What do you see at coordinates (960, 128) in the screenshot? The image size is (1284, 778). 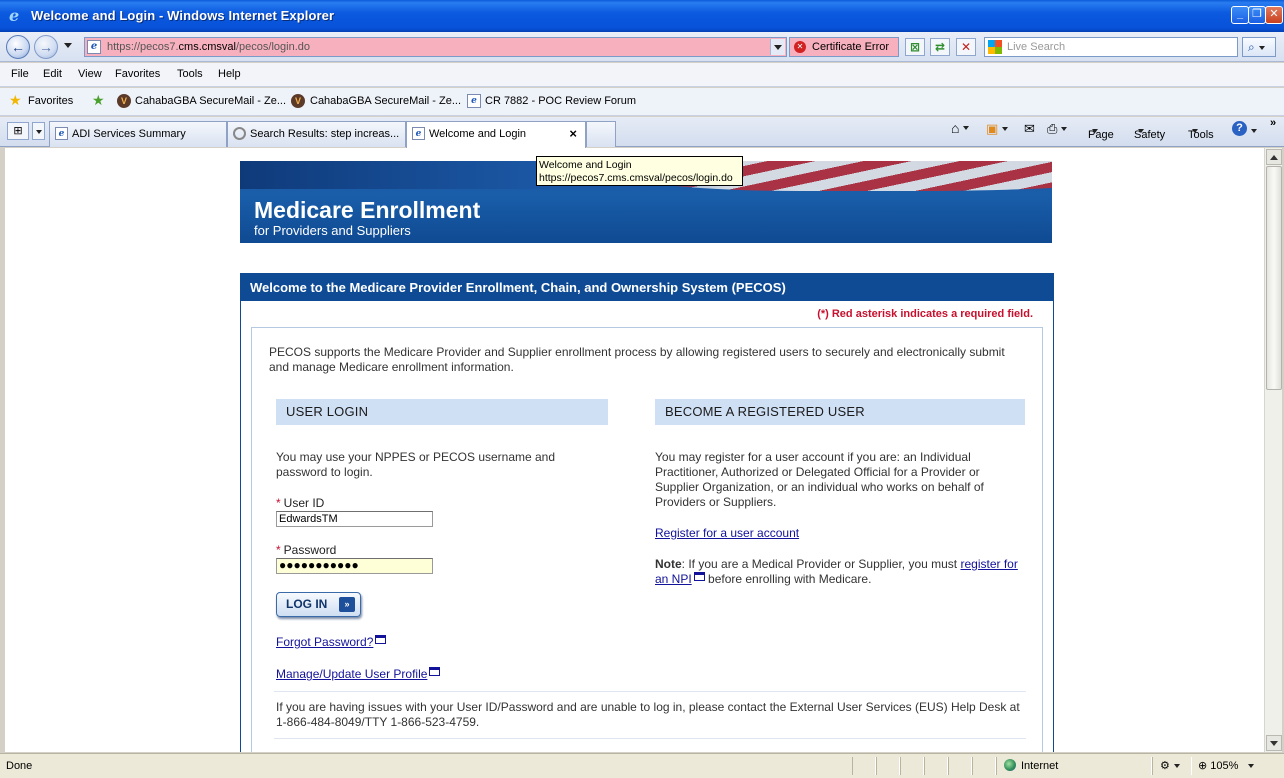 I see `home-icon: ⌂` at bounding box center [960, 128].